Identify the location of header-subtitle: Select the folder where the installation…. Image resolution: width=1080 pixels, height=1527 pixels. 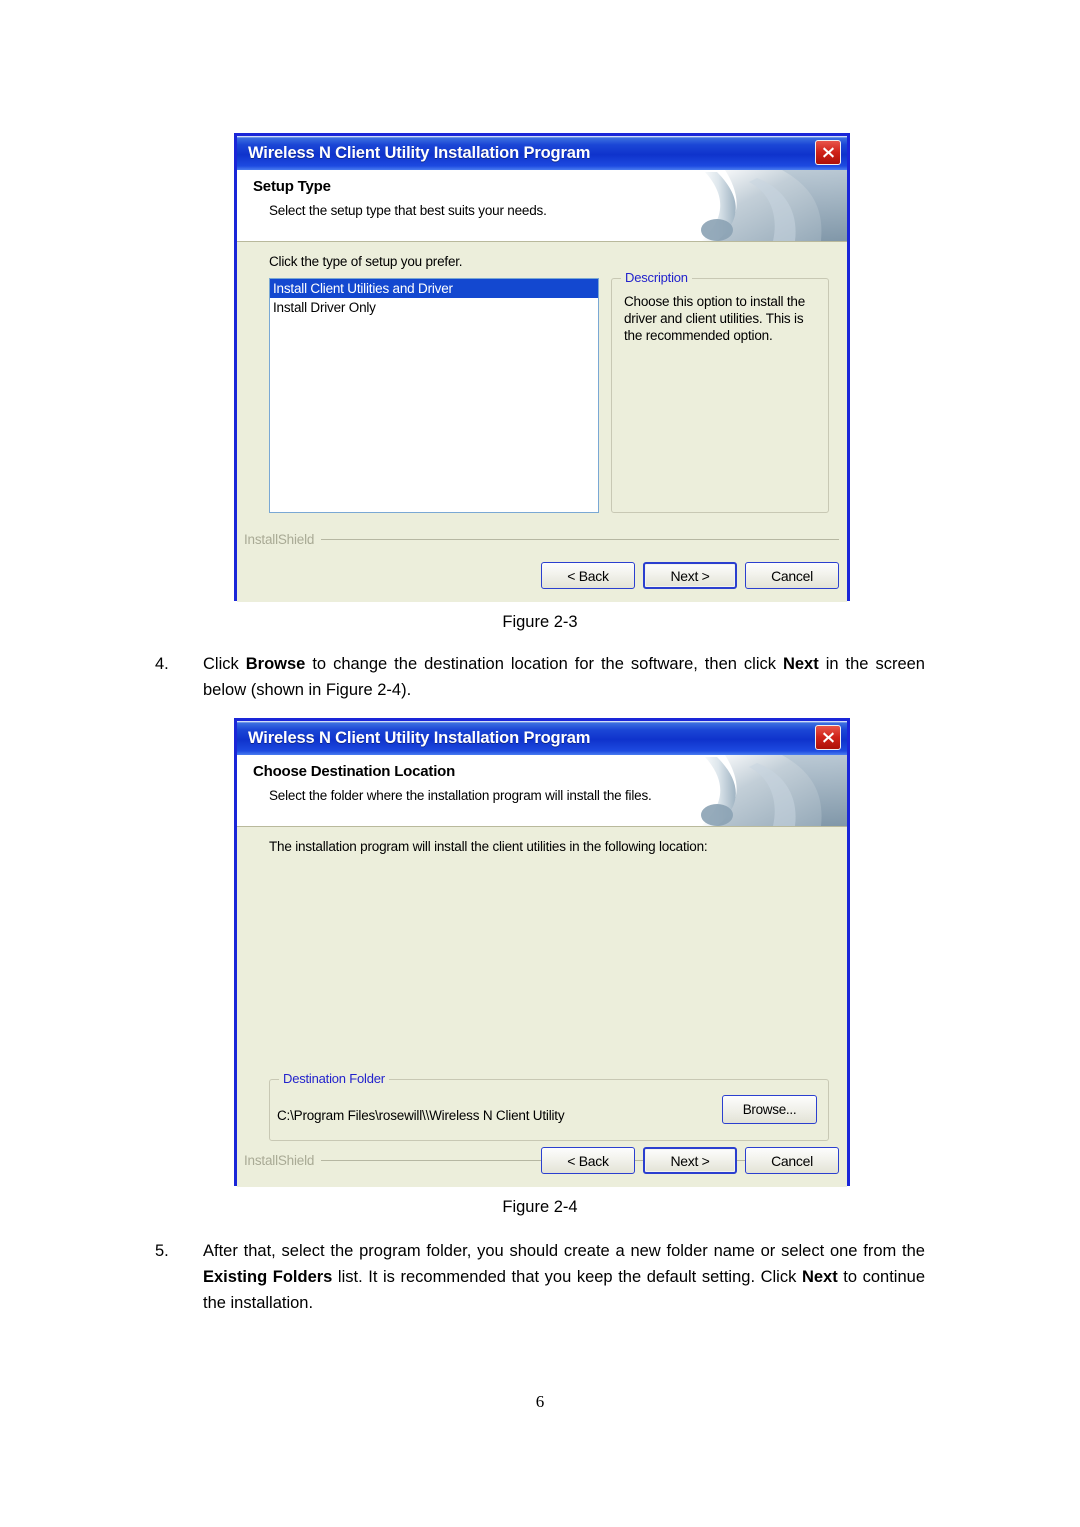
(460, 795).